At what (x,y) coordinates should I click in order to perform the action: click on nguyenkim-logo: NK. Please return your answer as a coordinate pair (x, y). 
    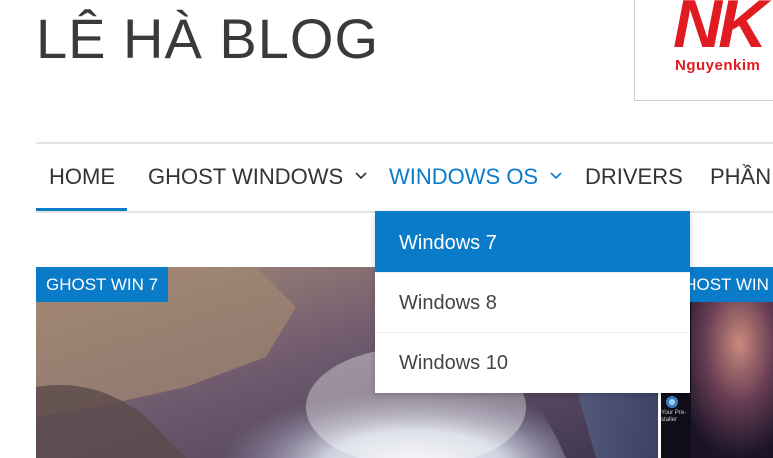
    Looking at the image, I should click on (720, 31).